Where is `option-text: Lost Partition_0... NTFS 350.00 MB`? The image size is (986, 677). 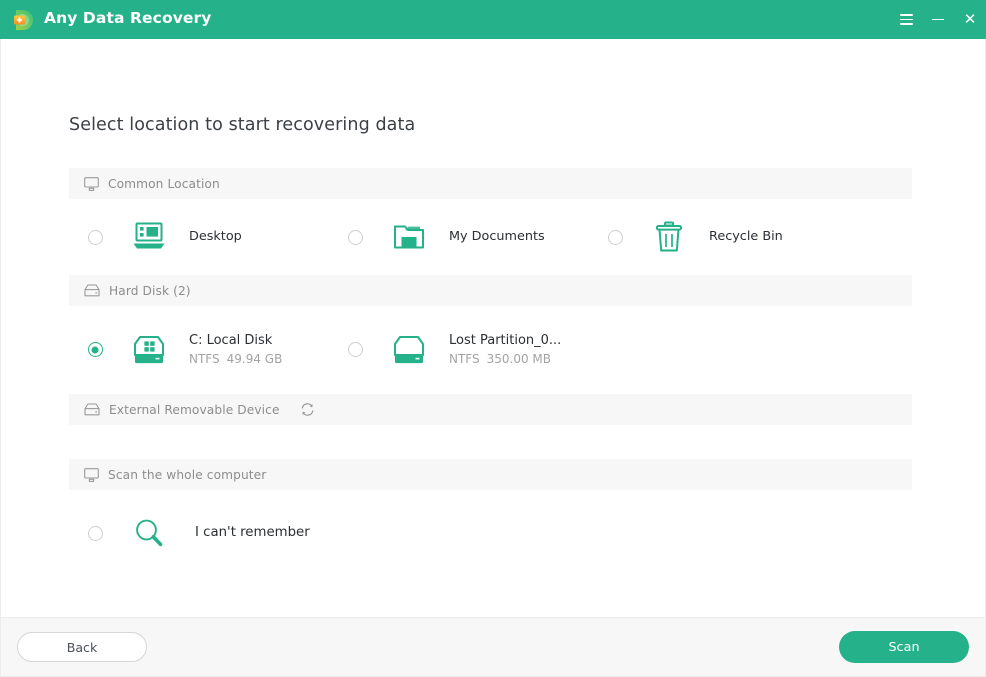
option-text: Lost Partition_0... NTFS 350.00 MB is located at coordinates (499, 350).